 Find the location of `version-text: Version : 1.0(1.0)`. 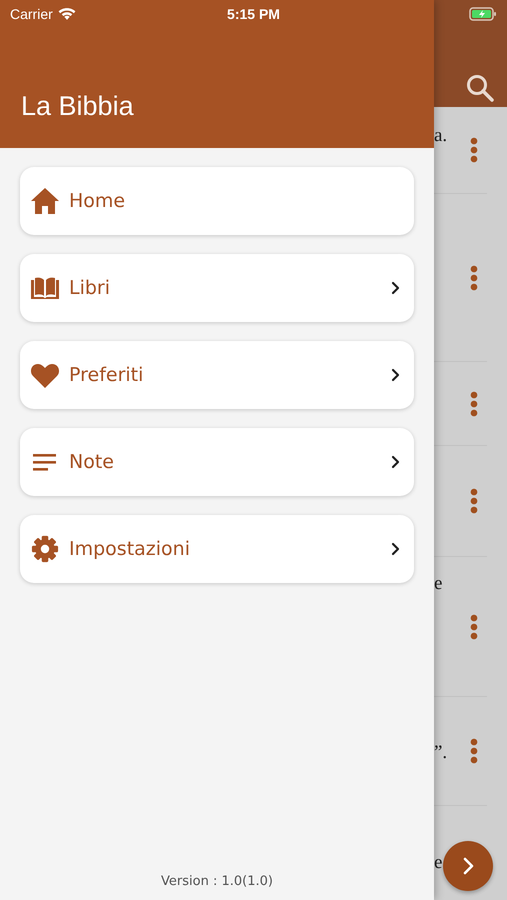

version-text: Version : 1.0(1.0) is located at coordinates (217, 881).